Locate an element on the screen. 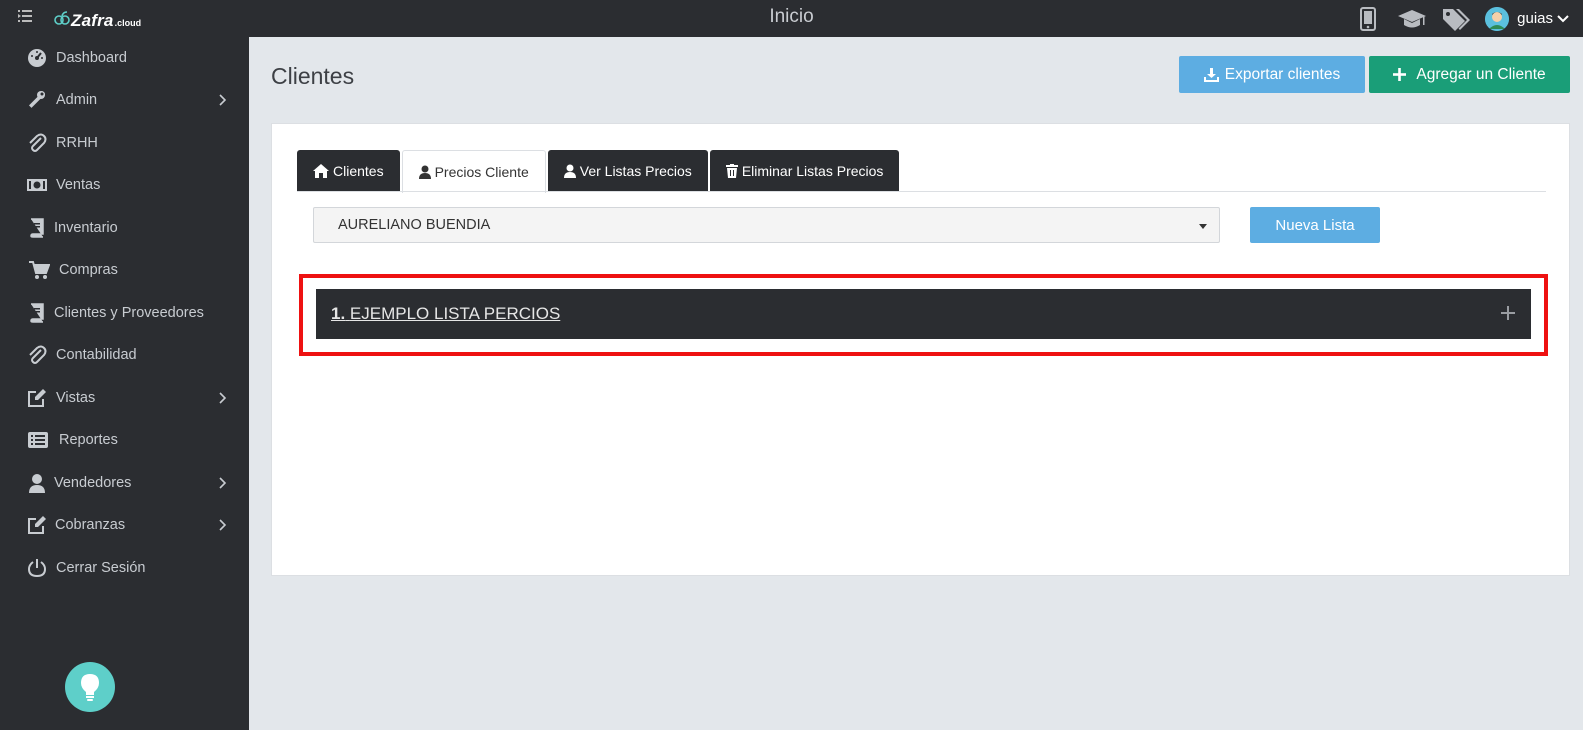 This screenshot has width=1583, height=730. sidebar-item-label: Reportes is located at coordinates (88, 440).